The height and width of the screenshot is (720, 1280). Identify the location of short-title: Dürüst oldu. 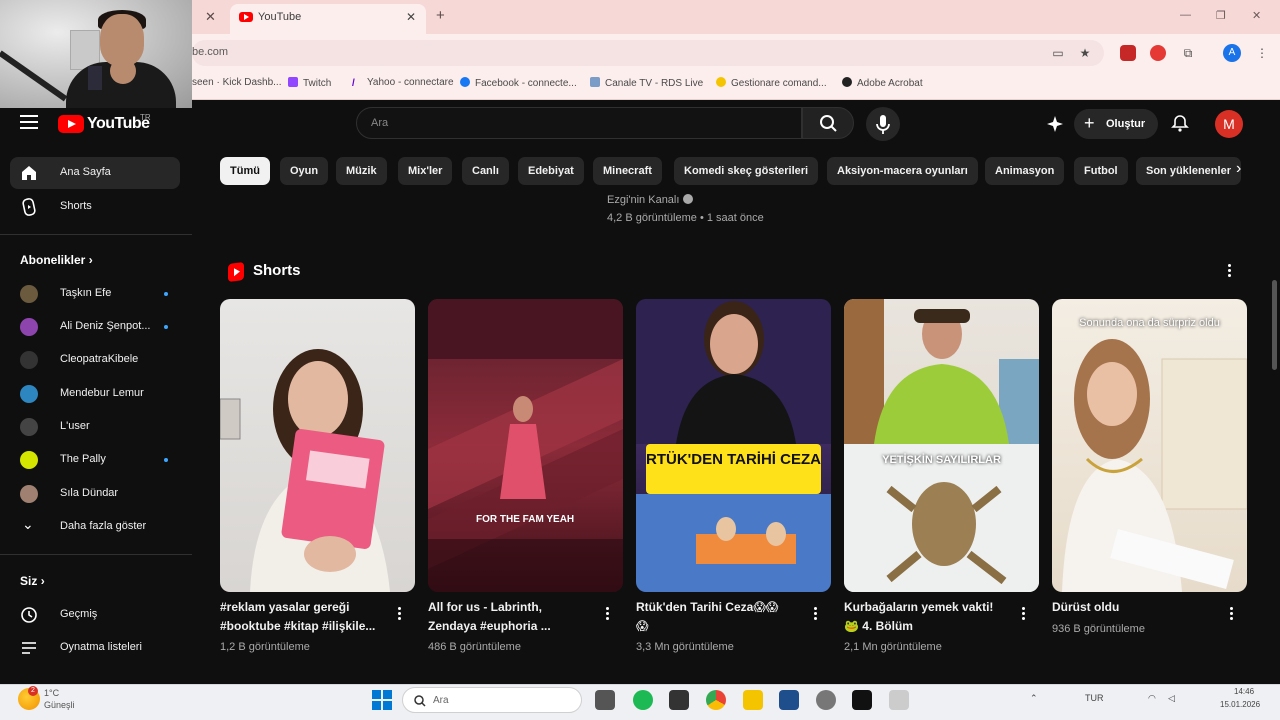
(1137, 607).